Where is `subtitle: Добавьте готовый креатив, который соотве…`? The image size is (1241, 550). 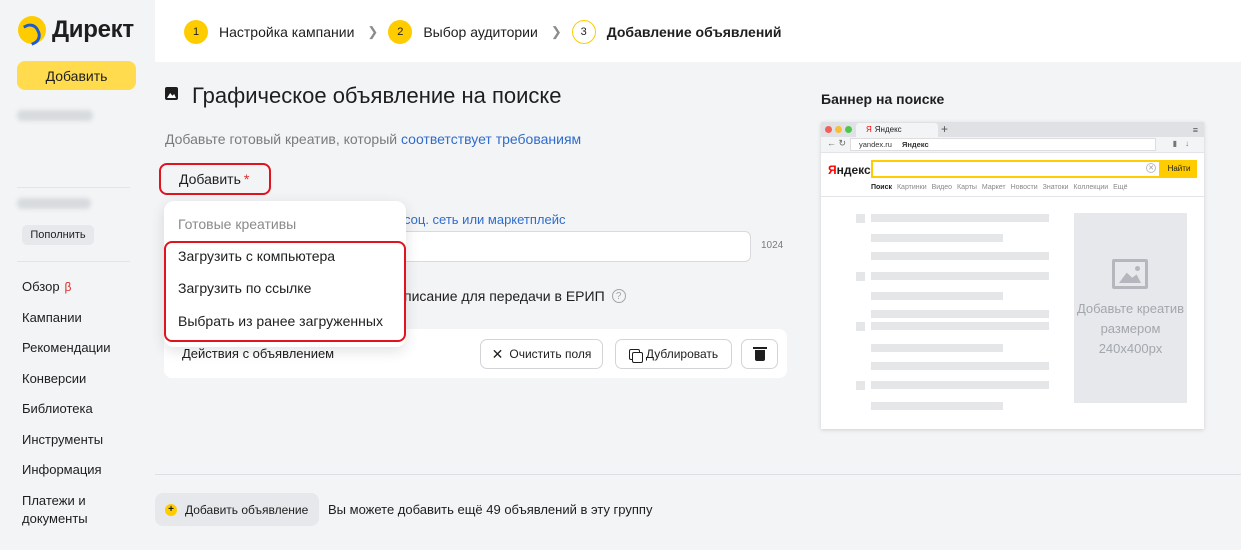
subtitle: Добавьте готовый креатив, который соотве… is located at coordinates (373, 139).